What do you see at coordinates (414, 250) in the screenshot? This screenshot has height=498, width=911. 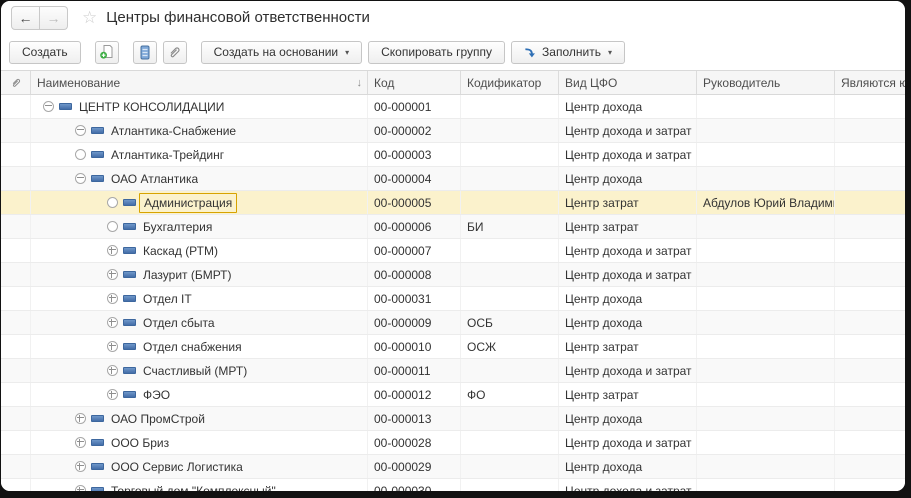 I see `code-cell: 00-000007` at bounding box center [414, 250].